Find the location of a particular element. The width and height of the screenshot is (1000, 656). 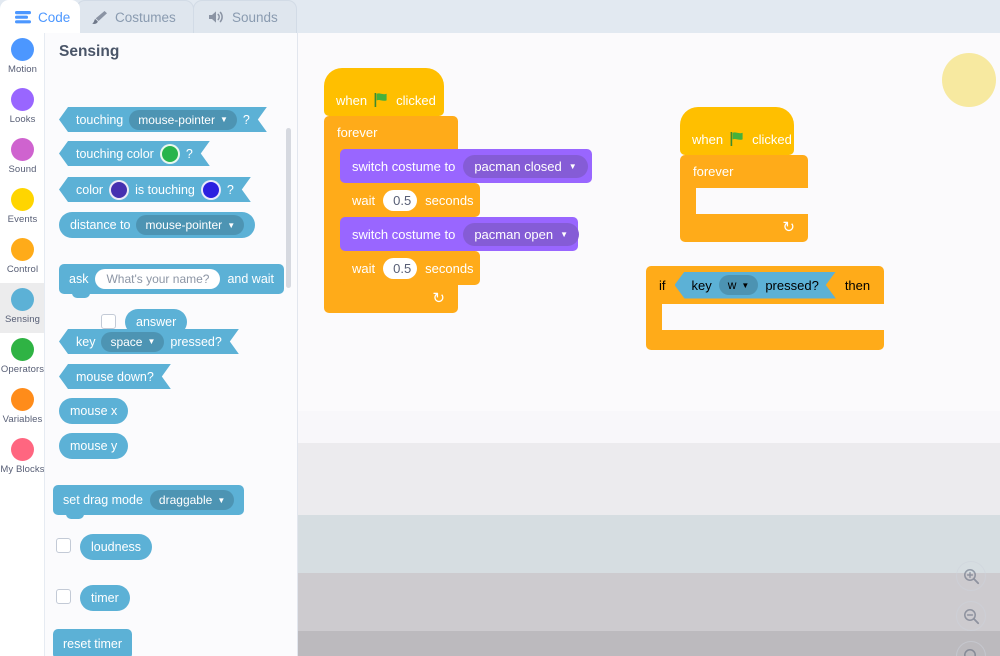

category-sound: Sound is located at coordinates (22, 158).